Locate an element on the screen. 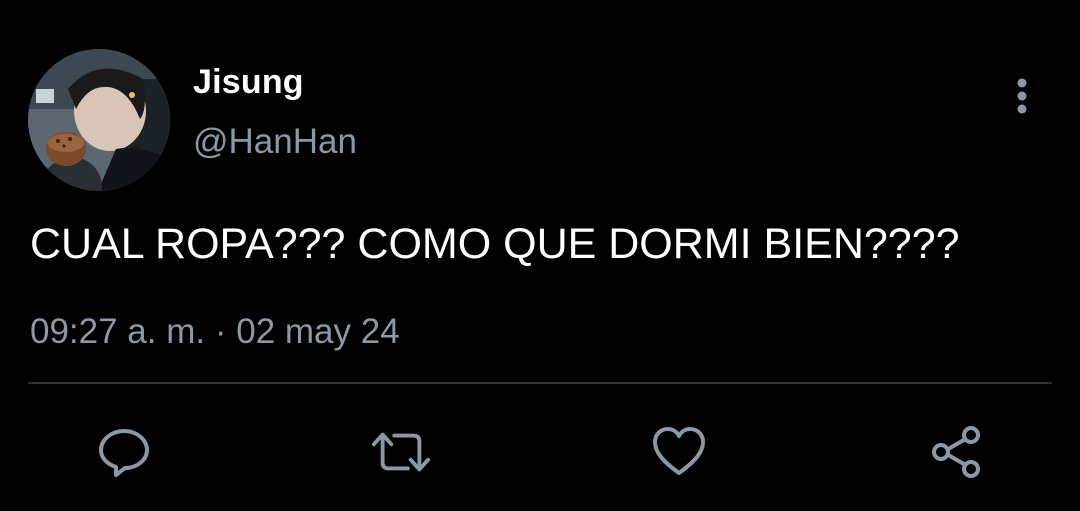  more-options-button is located at coordinates (1022, 96).